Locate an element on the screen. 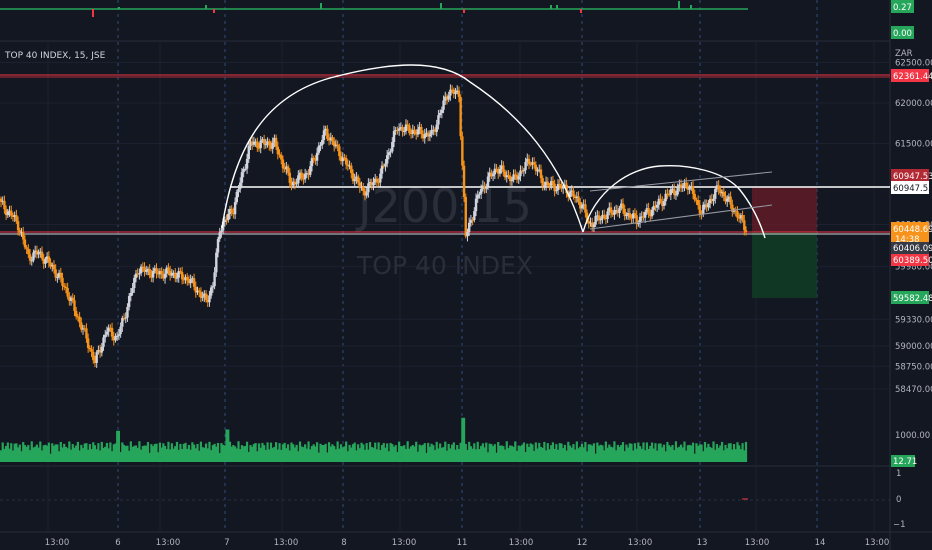  svg-text: 0.00 is located at coordinates (902, 34).